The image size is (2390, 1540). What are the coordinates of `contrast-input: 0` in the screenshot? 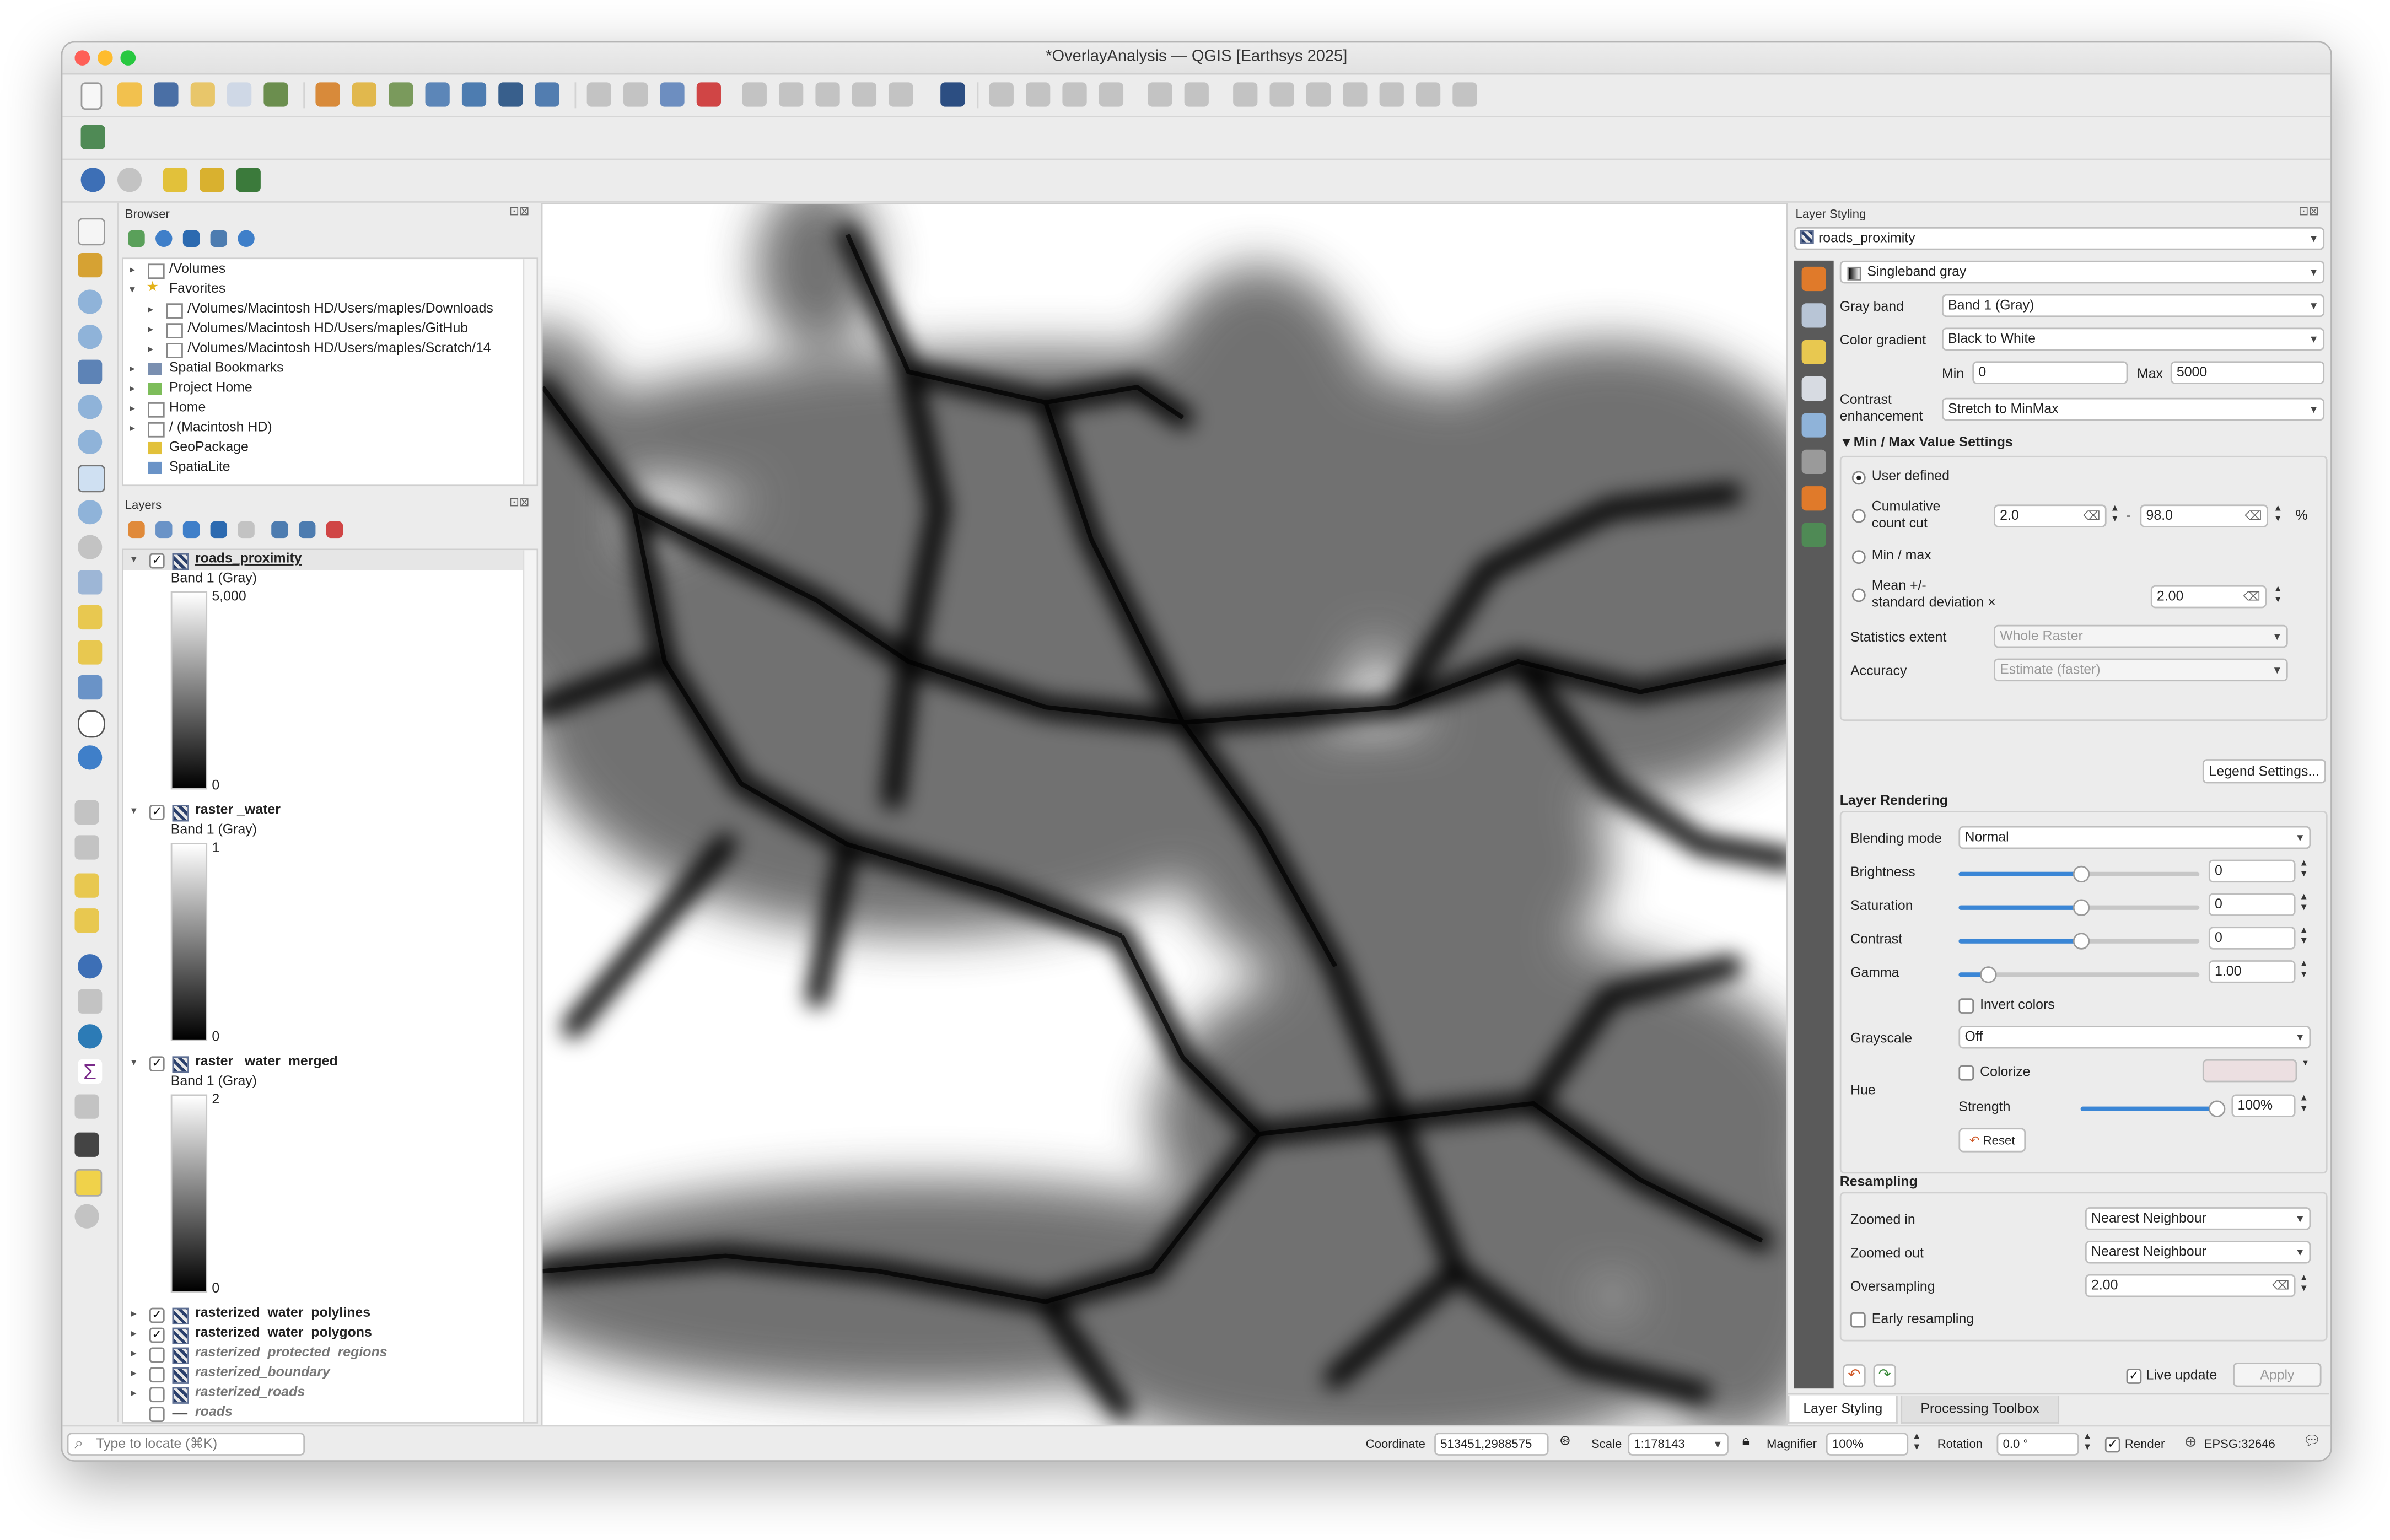 It's located at (2252, 938).